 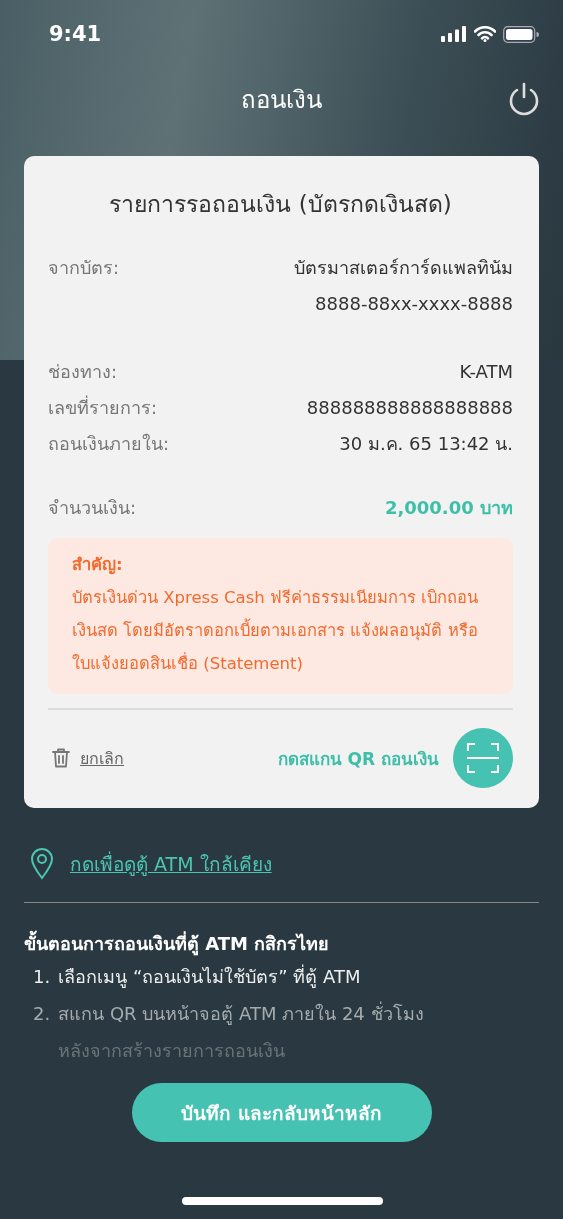 I want to click on detail-value: 888888888888888888, so click(x=409, y=408).